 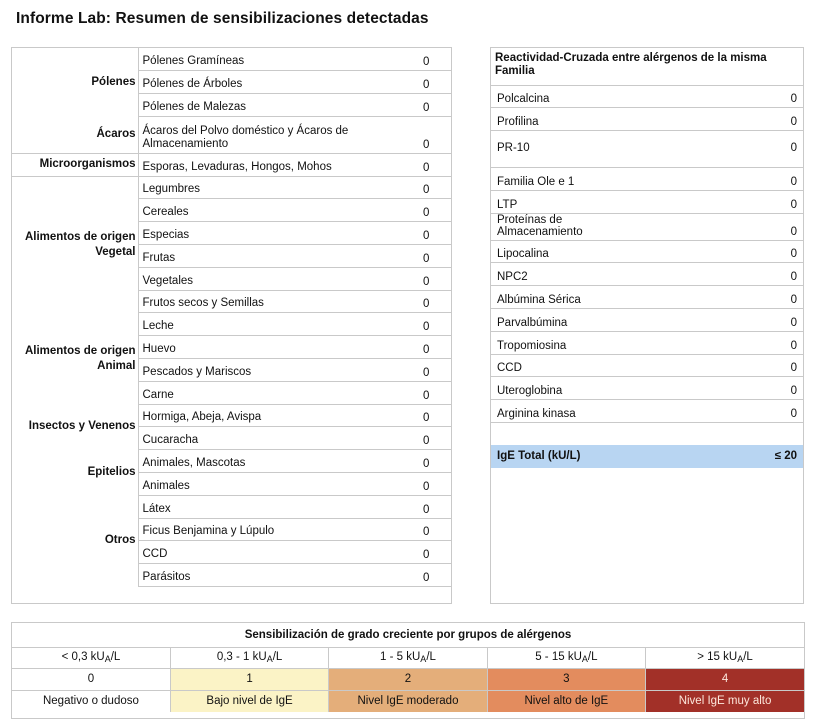 I want to click on family-name: Profilina, so click(x=569, y=119).